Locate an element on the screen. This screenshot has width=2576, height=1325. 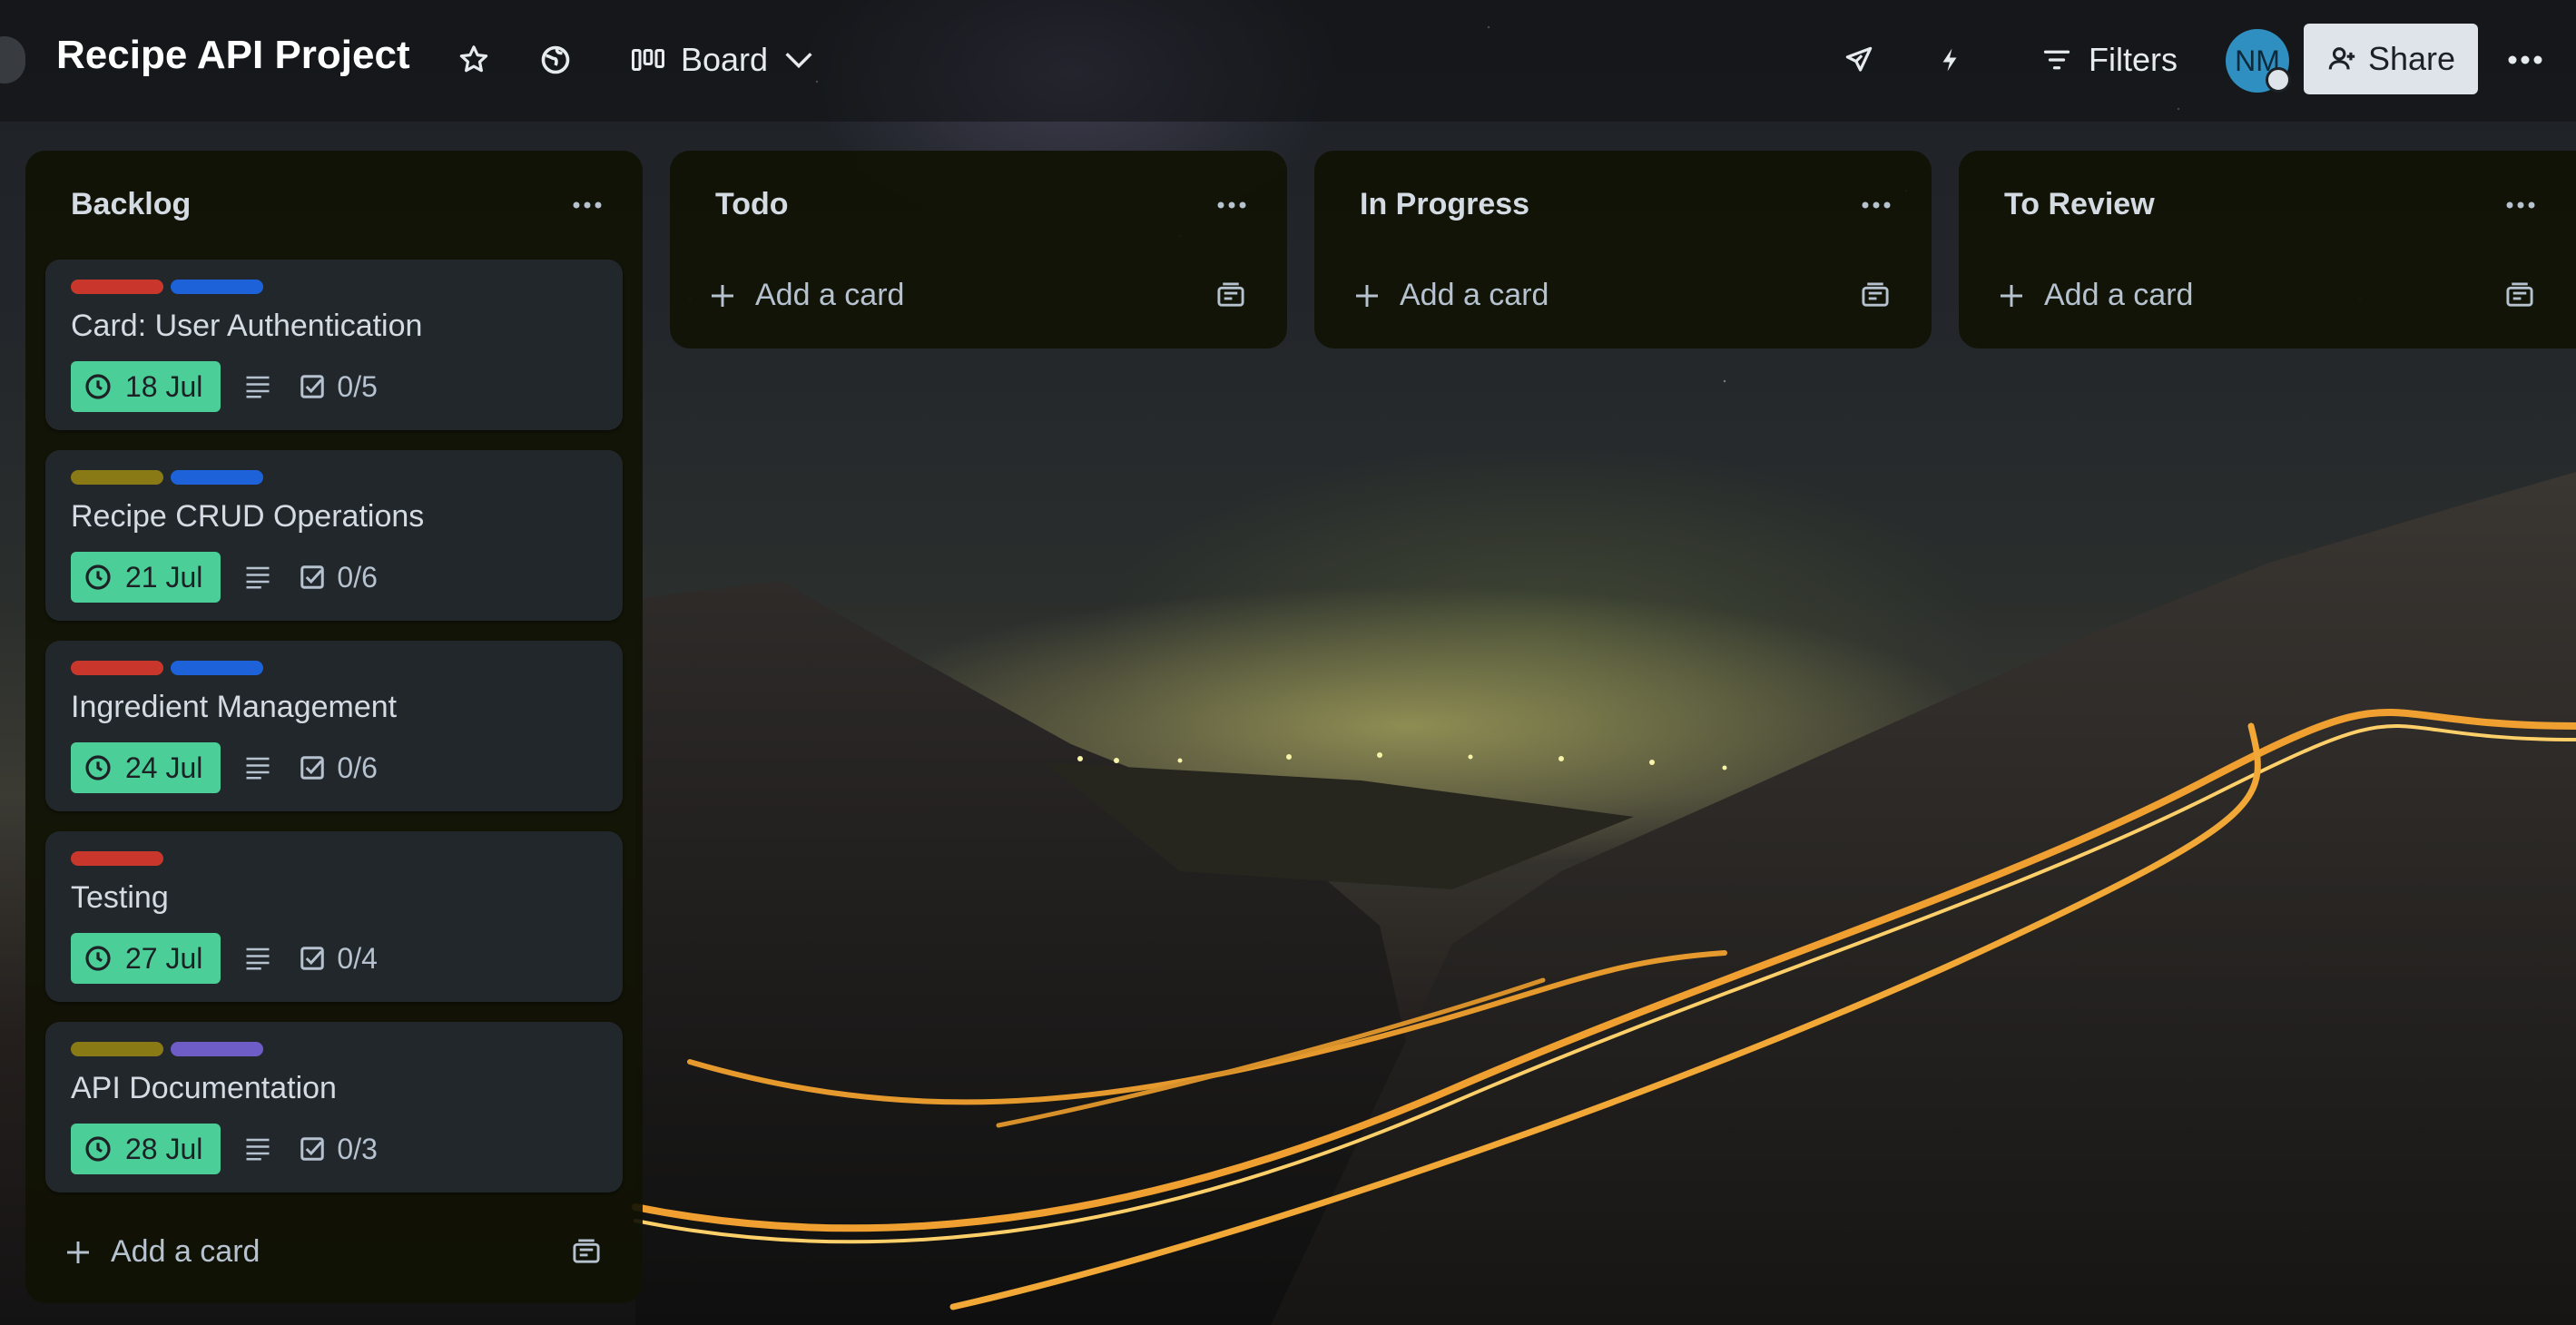
card-title: API Documentation is located at coordinates (204, 1088).